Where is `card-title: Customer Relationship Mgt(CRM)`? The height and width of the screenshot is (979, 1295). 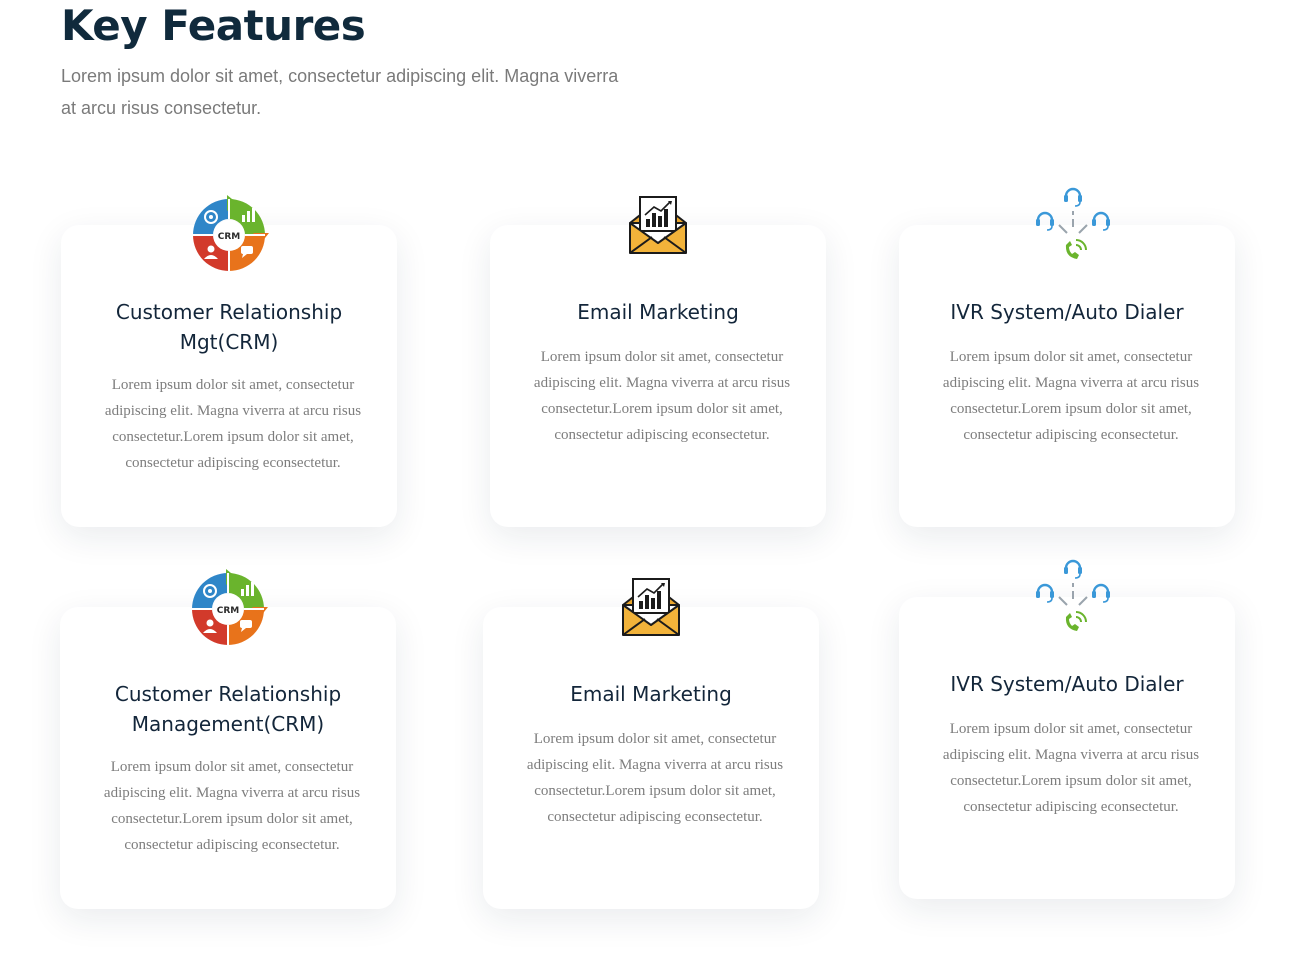
card-title: Customer Relationship Mgt(CRM) is located at coordinates (229, 327).